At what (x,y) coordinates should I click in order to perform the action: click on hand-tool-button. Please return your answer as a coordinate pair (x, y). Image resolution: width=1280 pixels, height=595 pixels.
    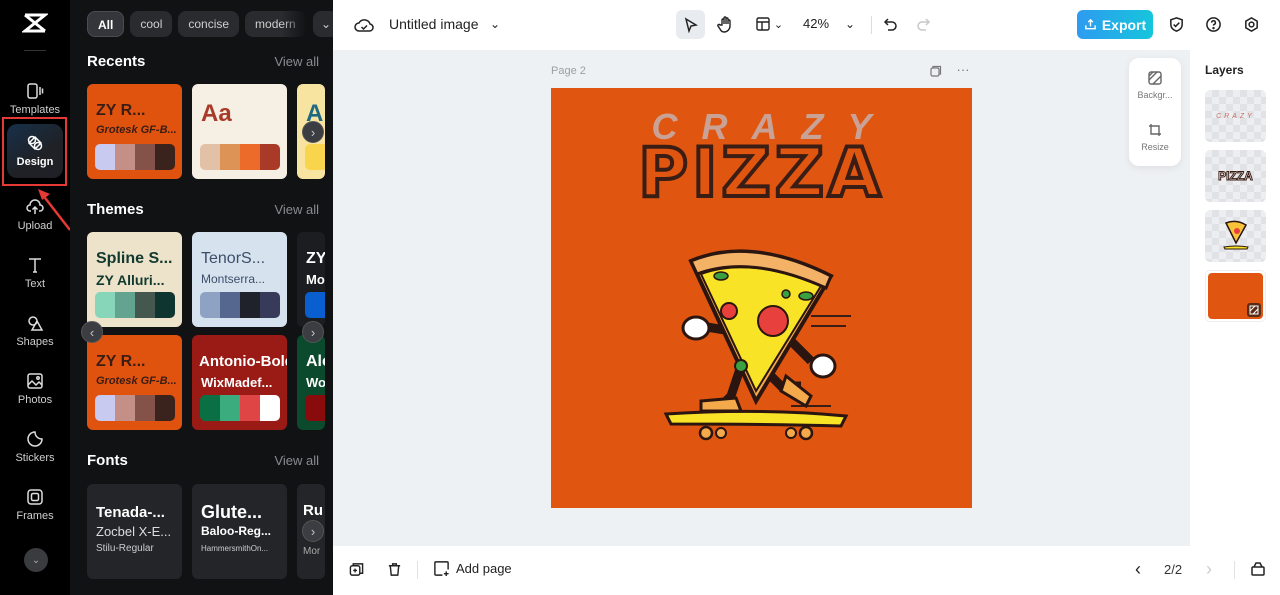
    Looking at the image, I should click on (726, 24).